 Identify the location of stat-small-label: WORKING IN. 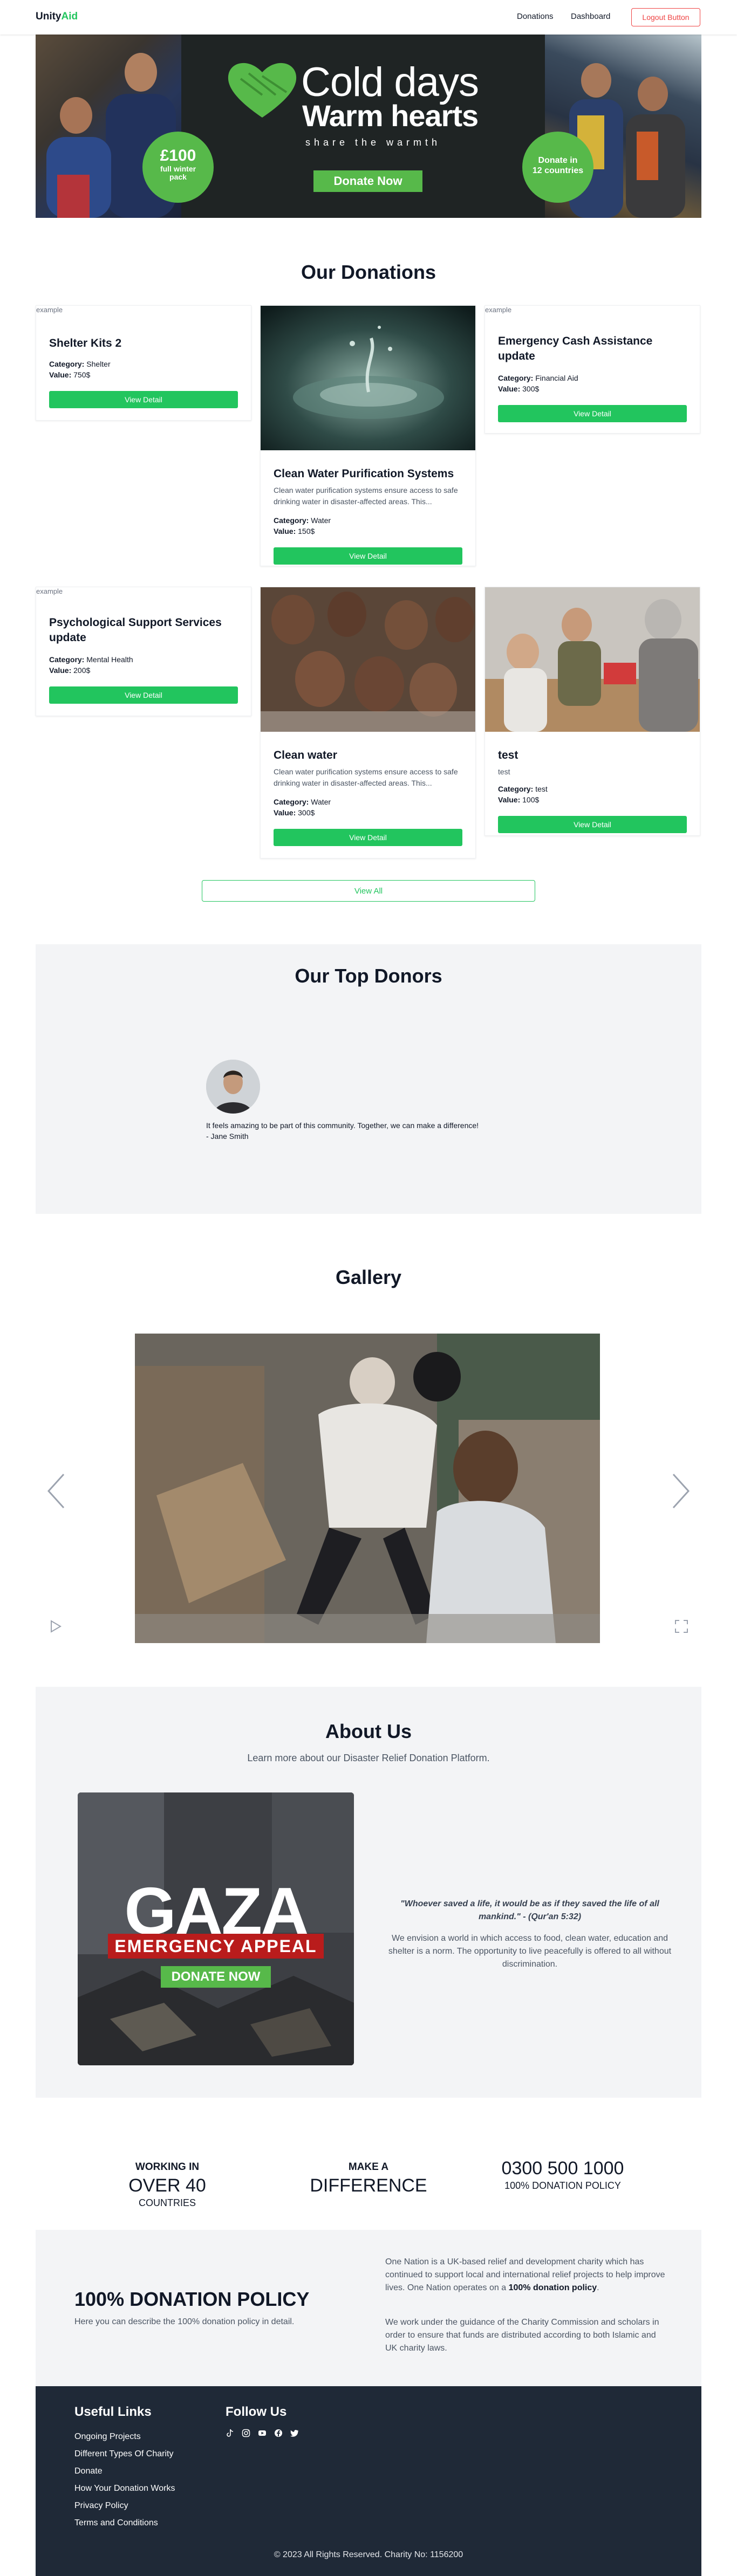
(167, 2167).